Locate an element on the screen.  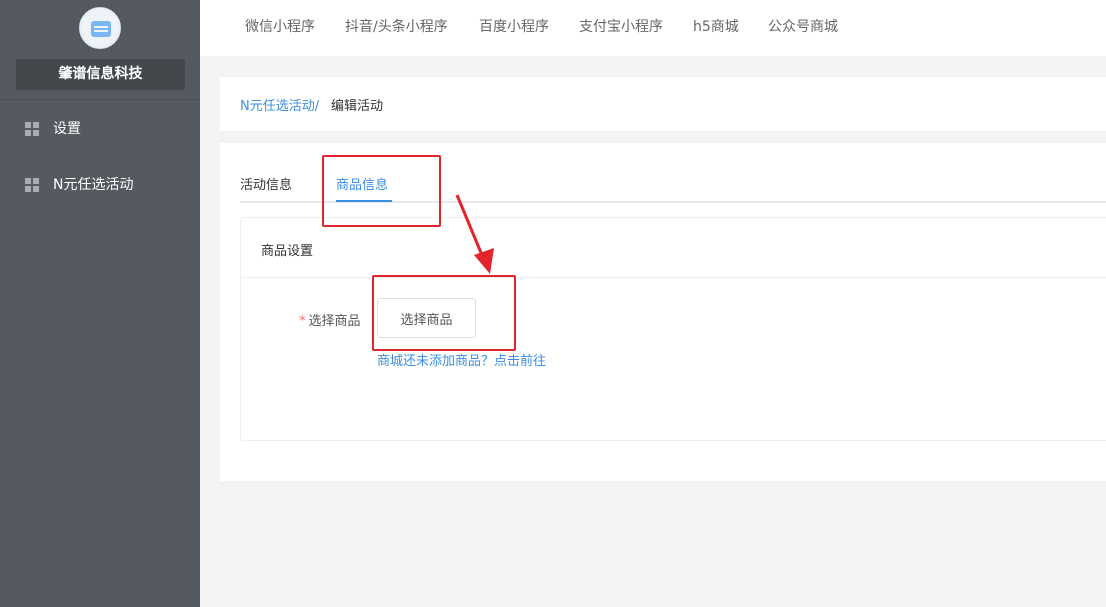
logo is located at coordinates (100, 28).